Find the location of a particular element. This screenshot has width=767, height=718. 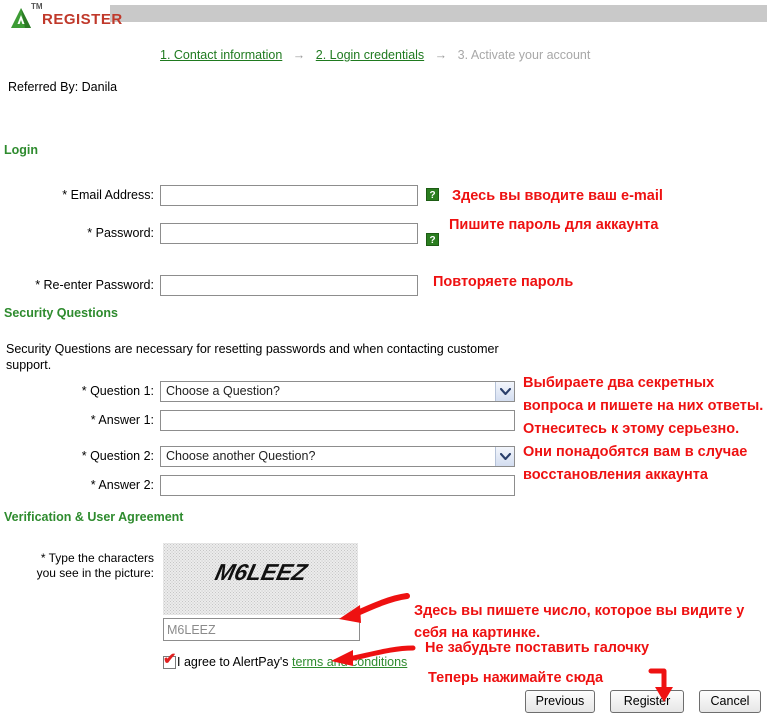

answer2-input is located at coordinates (337, 485).